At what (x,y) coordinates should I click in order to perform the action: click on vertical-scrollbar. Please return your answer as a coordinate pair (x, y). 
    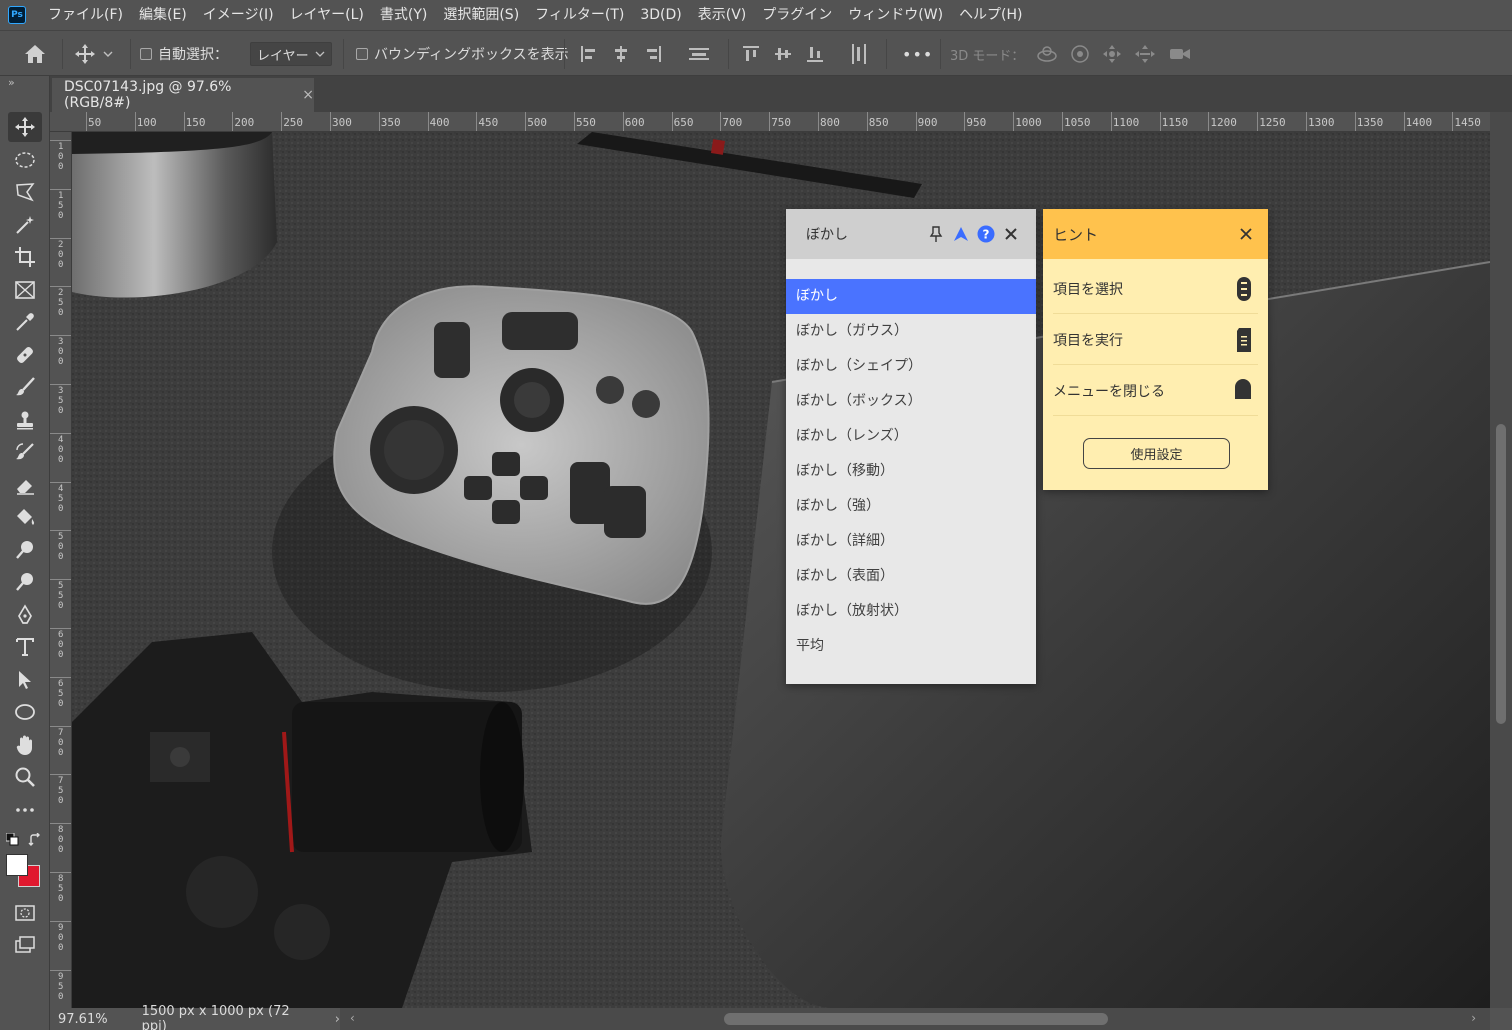
    Looking at the image, I should click on (1501, 560).